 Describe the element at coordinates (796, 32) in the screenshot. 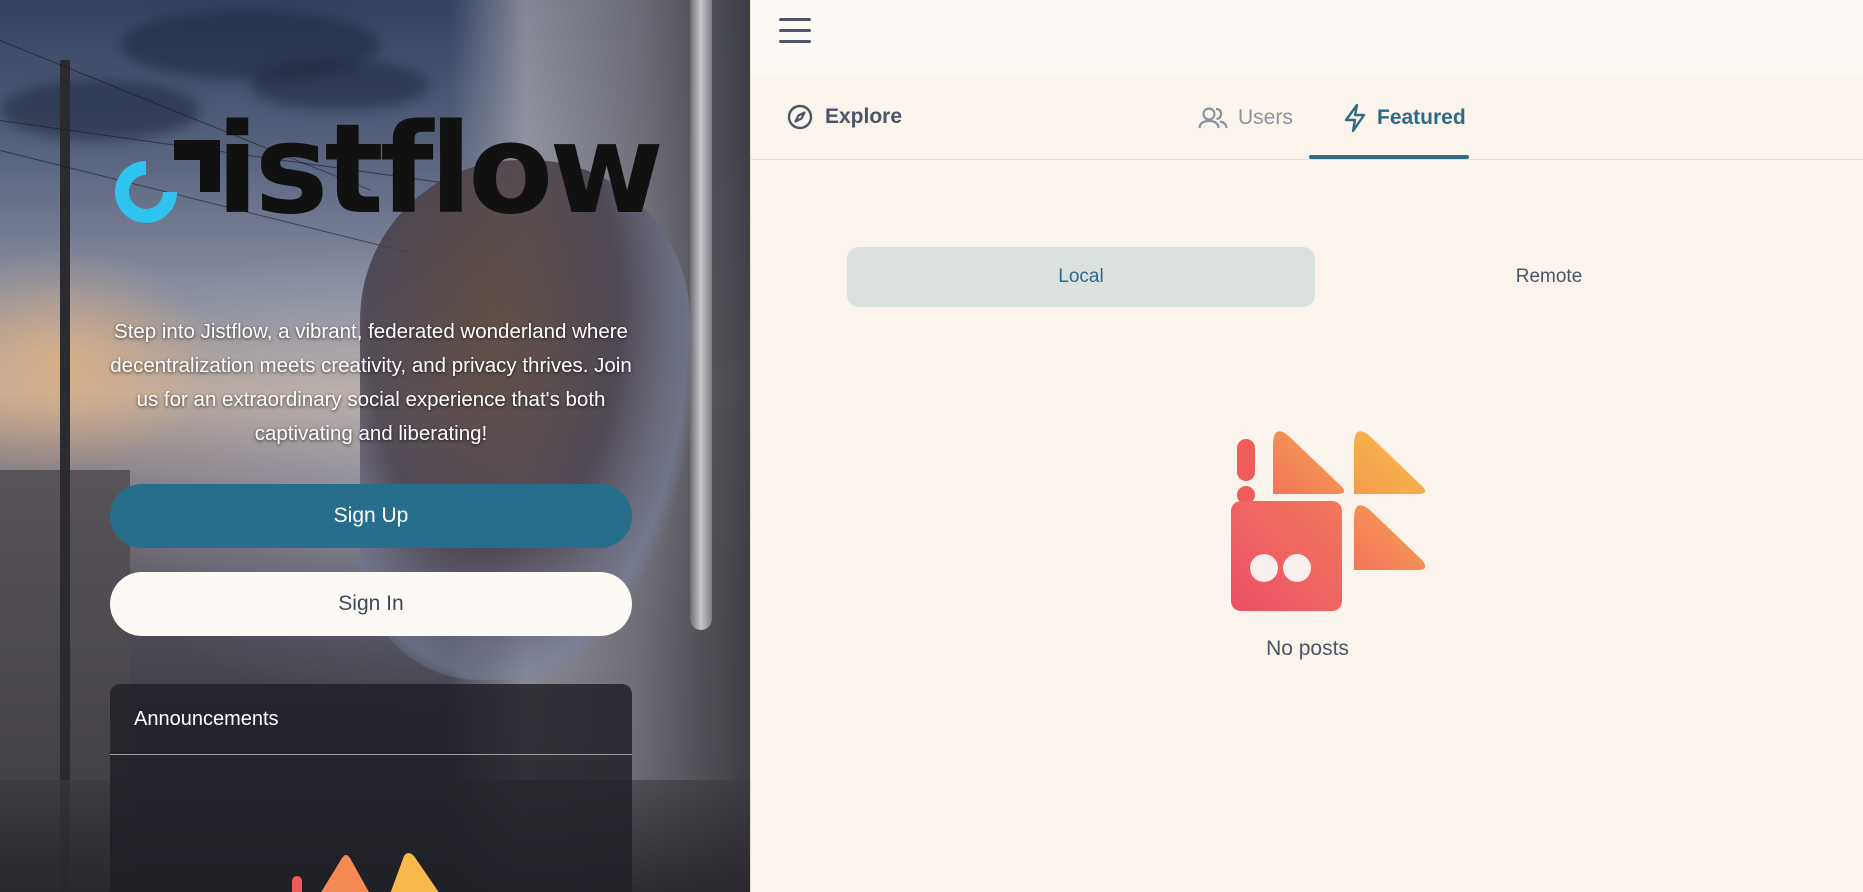

I see `hamburger-menu-icon` at that location.